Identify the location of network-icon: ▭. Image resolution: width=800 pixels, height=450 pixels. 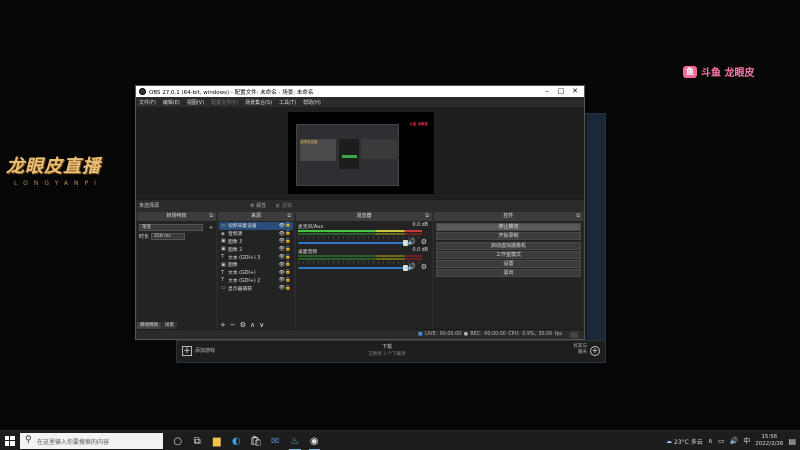
(721, 441).